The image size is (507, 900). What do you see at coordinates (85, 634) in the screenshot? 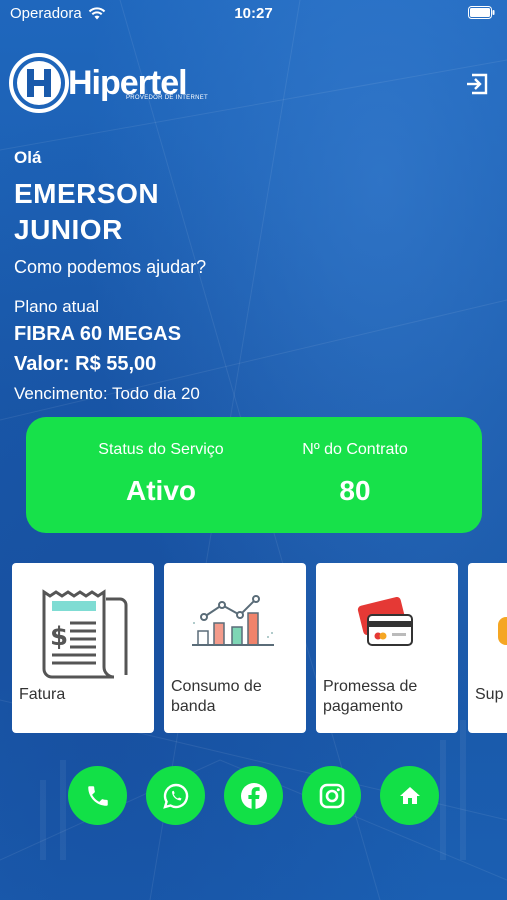
I see `invoice-icon: $` at bounding box center [85, 634].